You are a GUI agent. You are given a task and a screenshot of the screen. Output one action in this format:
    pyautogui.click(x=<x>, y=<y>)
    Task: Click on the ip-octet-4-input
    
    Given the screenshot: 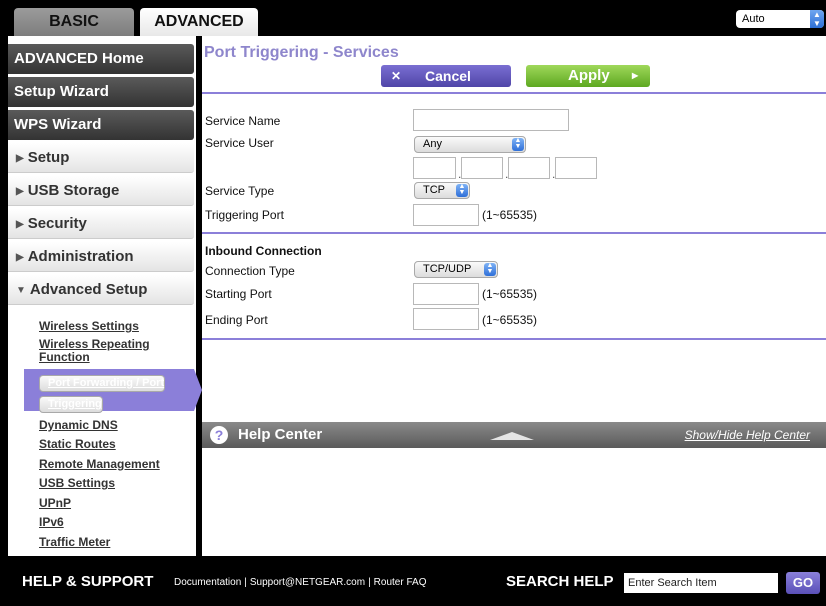 What is the action you would take?
    pyautogui.click(x=576, y=168)
    